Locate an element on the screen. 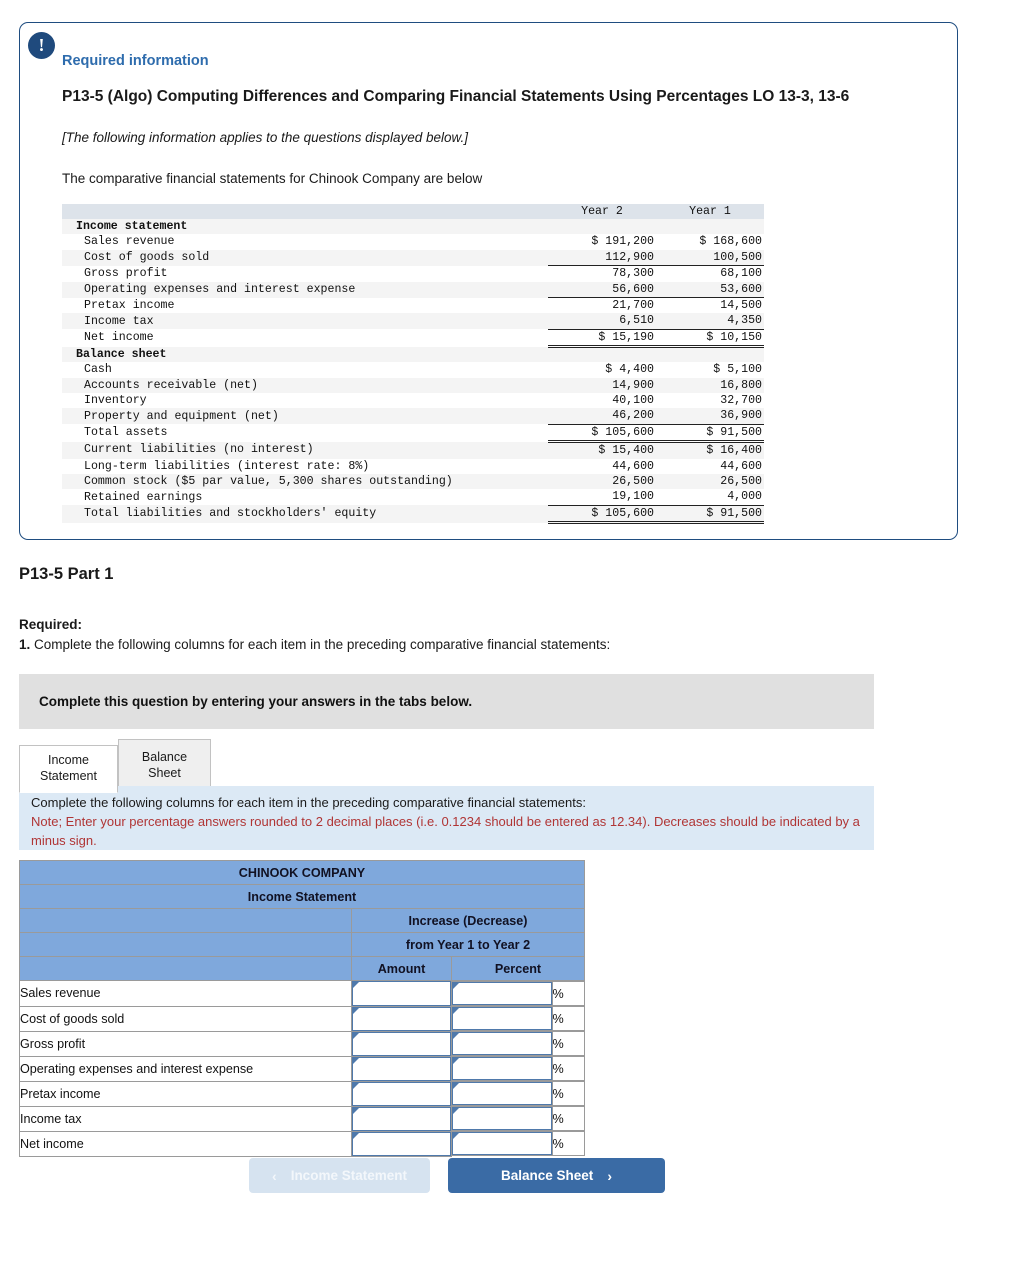  answer-row: Income tax% is located at coordinates (302, 1118).